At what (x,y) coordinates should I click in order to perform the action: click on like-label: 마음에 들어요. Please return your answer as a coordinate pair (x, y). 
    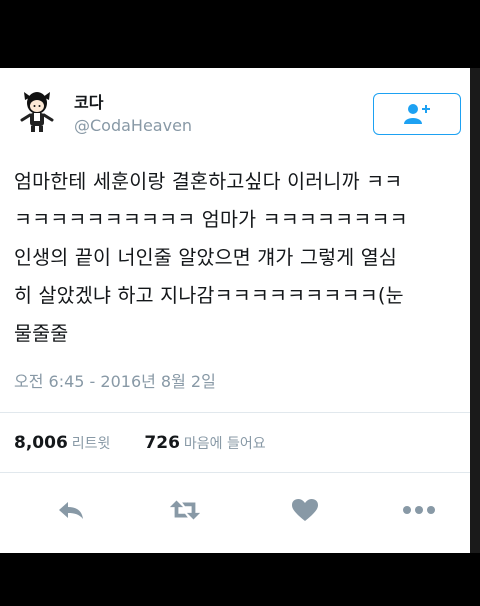
    Looking at the image, I should click on (225, 443).